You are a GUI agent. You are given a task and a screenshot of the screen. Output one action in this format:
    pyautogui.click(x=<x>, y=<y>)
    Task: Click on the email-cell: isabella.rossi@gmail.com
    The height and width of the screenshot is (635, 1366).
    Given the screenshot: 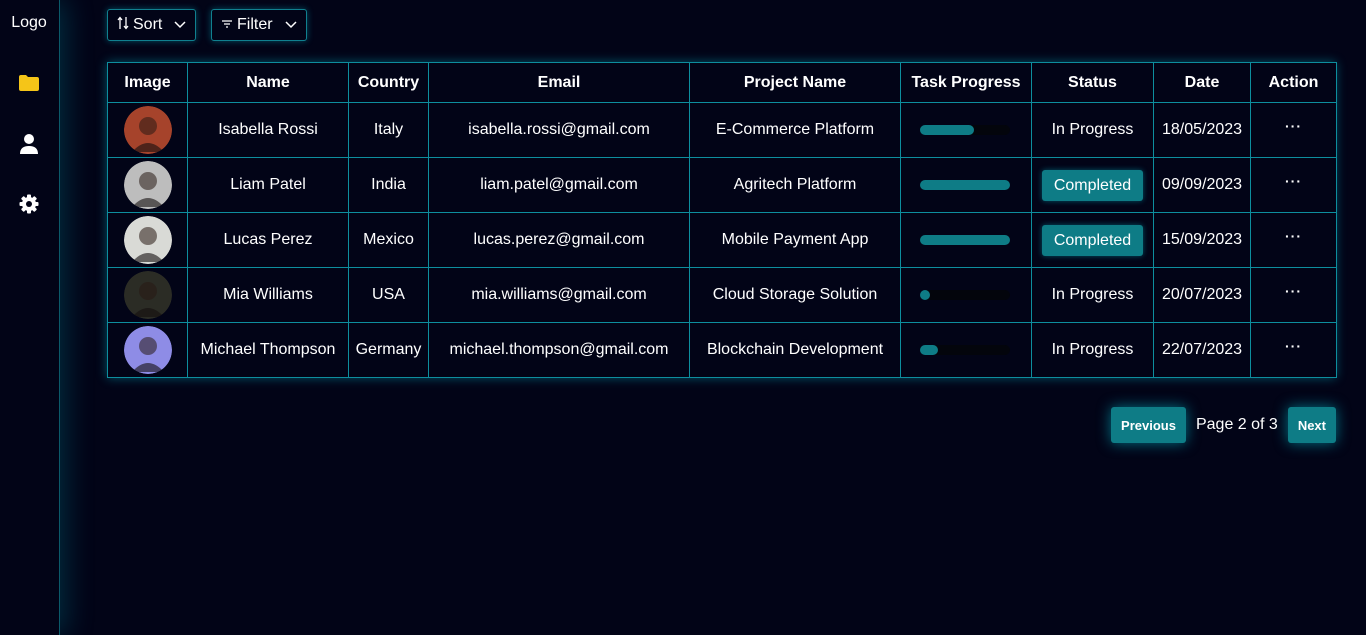 What is the action you would take?
    pyautogui.click(x=559, y=130)
    